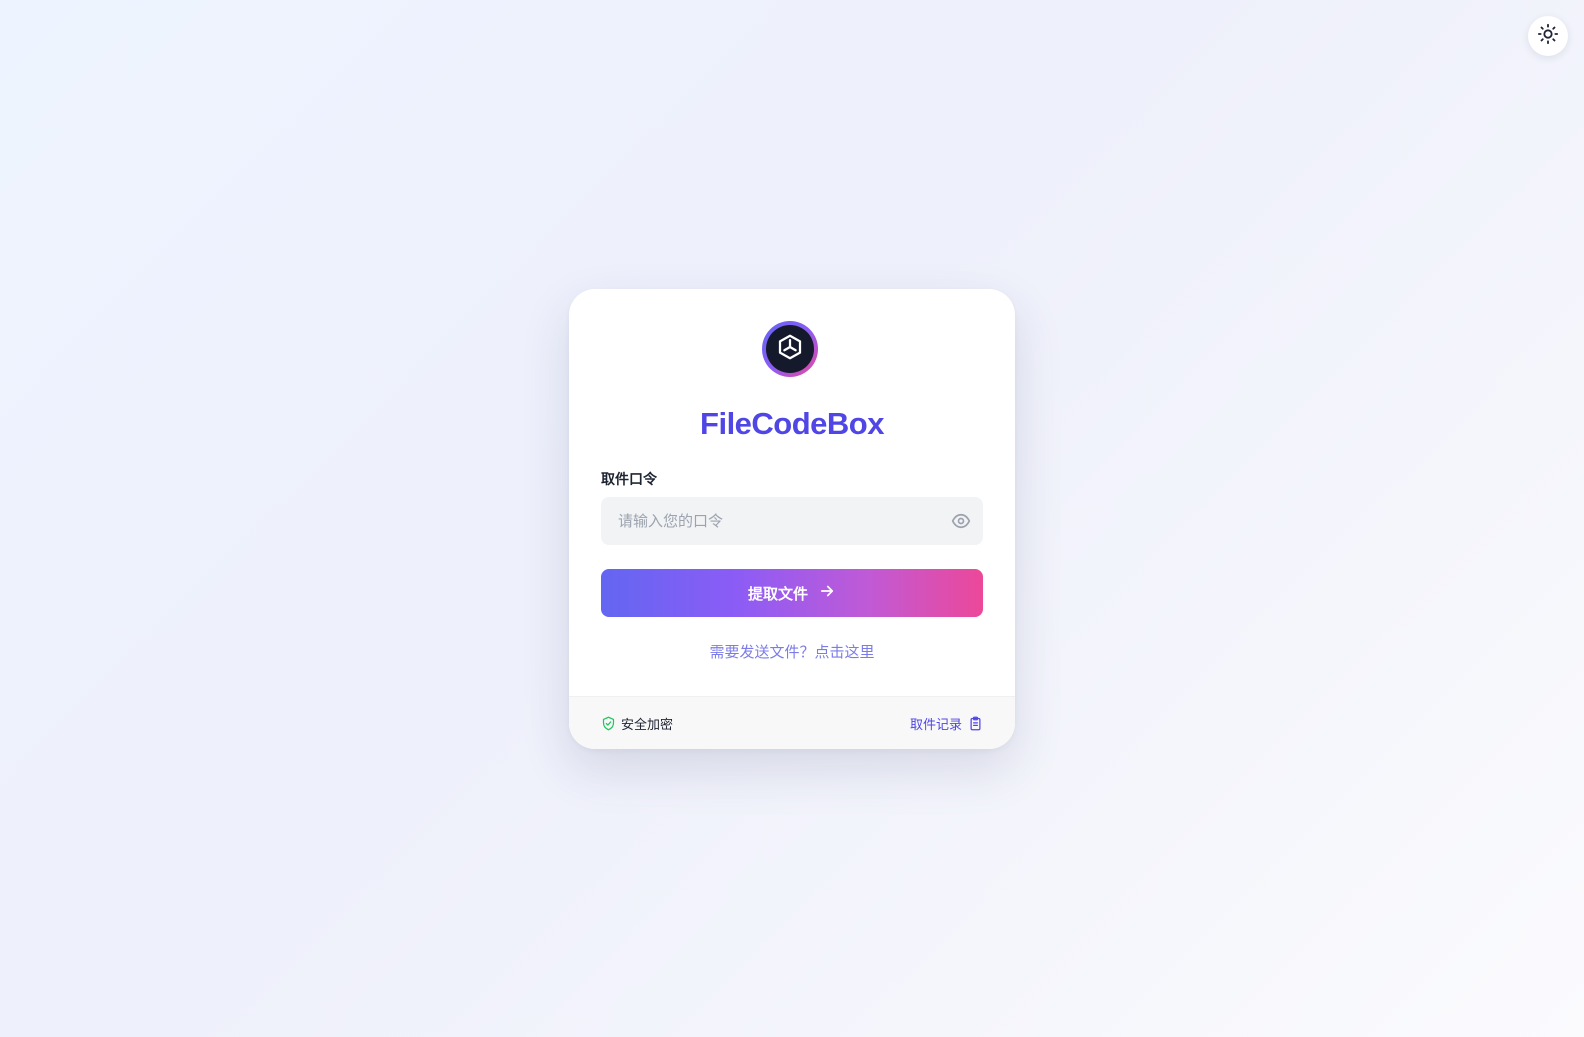 Image resolution: width=1584 pixels, height=1037 pixels. Describe the element at coordinates (792, 423) in the screenshot. I see `app-title: FileCodeBox` at that location.